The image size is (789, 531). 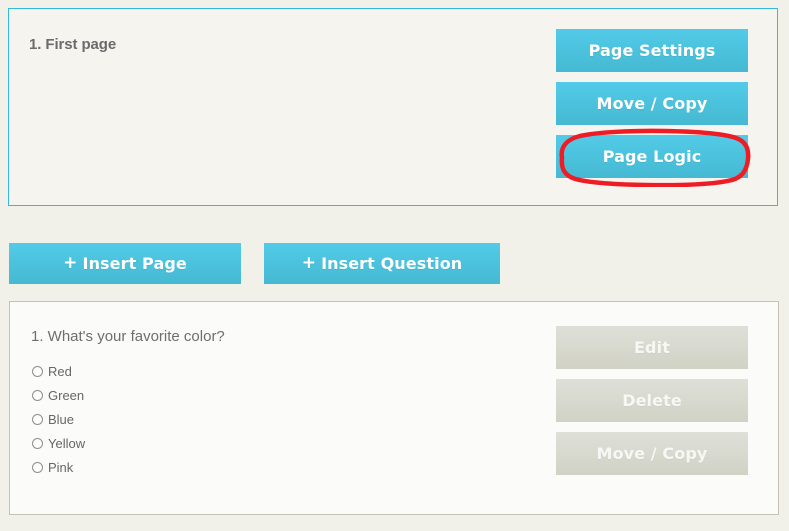 What do you see at coordinates (73, 44) in the screenshot?
I see `page-title: 1. First page` at bounding box center [73, 44].